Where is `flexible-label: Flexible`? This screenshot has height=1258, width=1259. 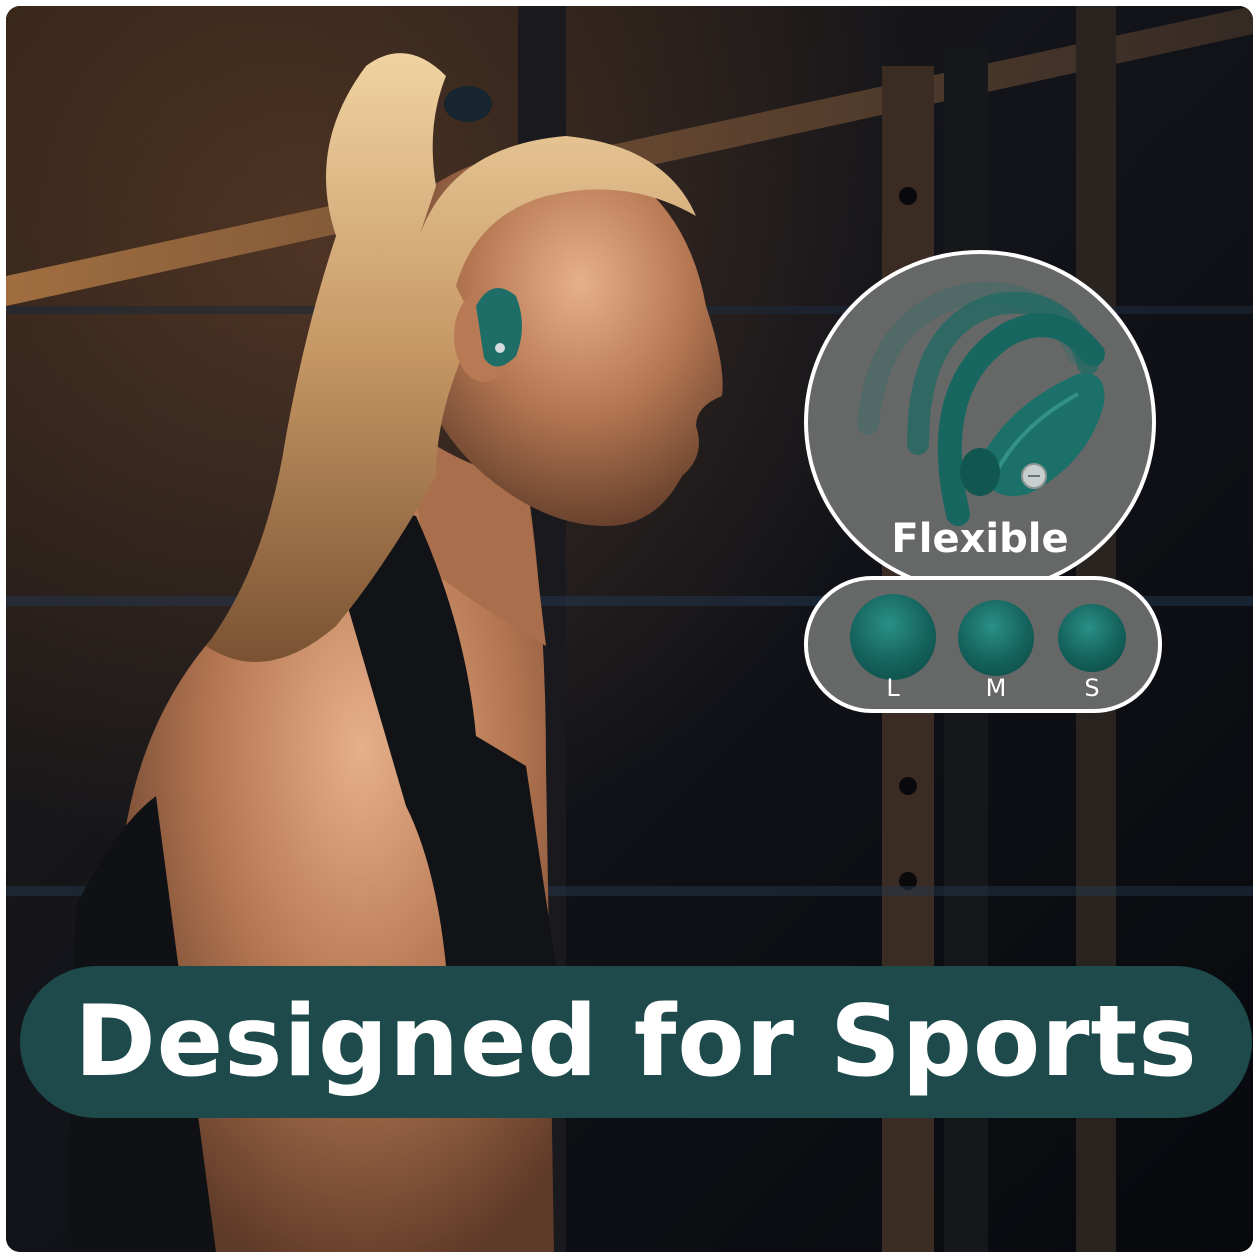 flexible-label: Flexible is located at coordinates (980, 539).